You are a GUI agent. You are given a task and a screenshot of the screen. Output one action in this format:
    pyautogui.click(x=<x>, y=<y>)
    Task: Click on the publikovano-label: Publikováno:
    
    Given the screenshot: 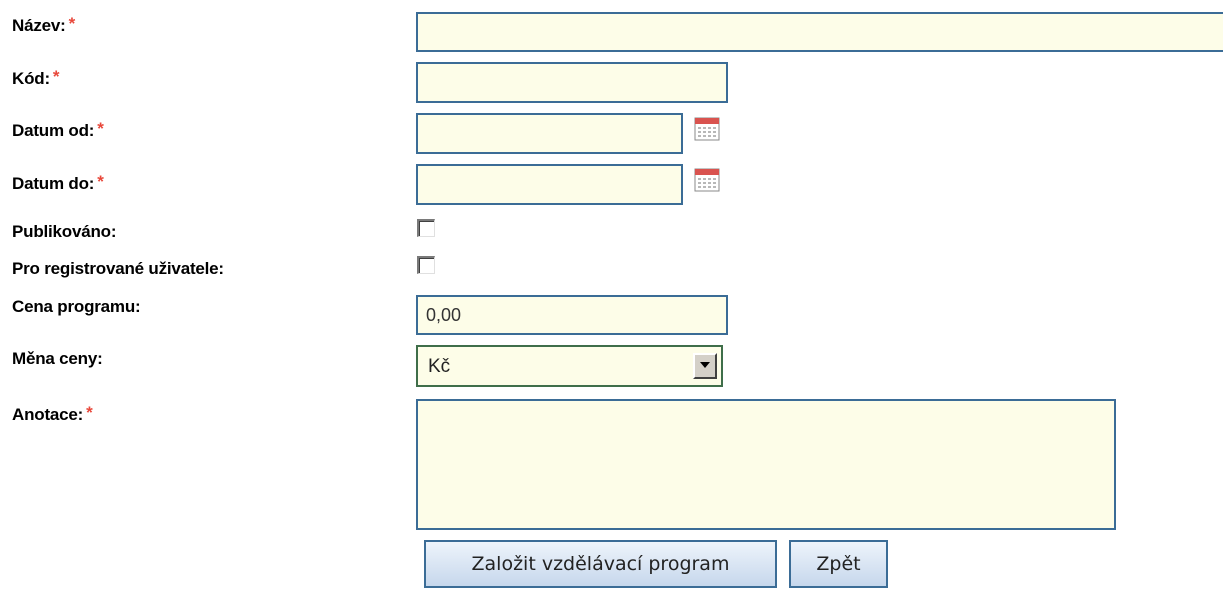 What is the action you would take?
    pyautogui.click(x=64, y=231)
    